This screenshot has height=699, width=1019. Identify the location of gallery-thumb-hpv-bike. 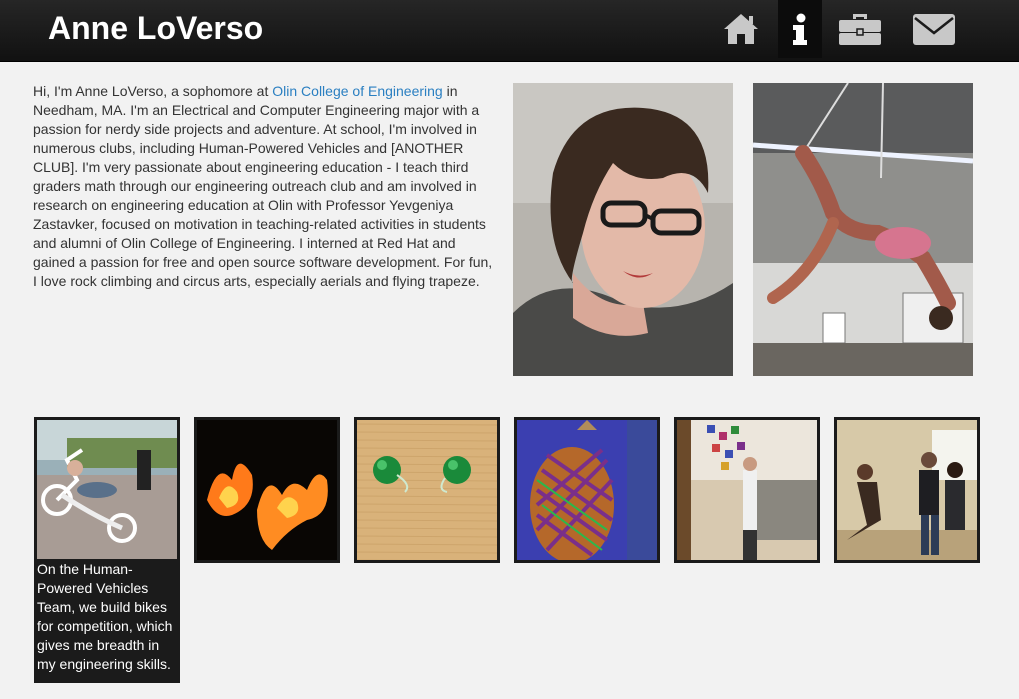
(107, 490).